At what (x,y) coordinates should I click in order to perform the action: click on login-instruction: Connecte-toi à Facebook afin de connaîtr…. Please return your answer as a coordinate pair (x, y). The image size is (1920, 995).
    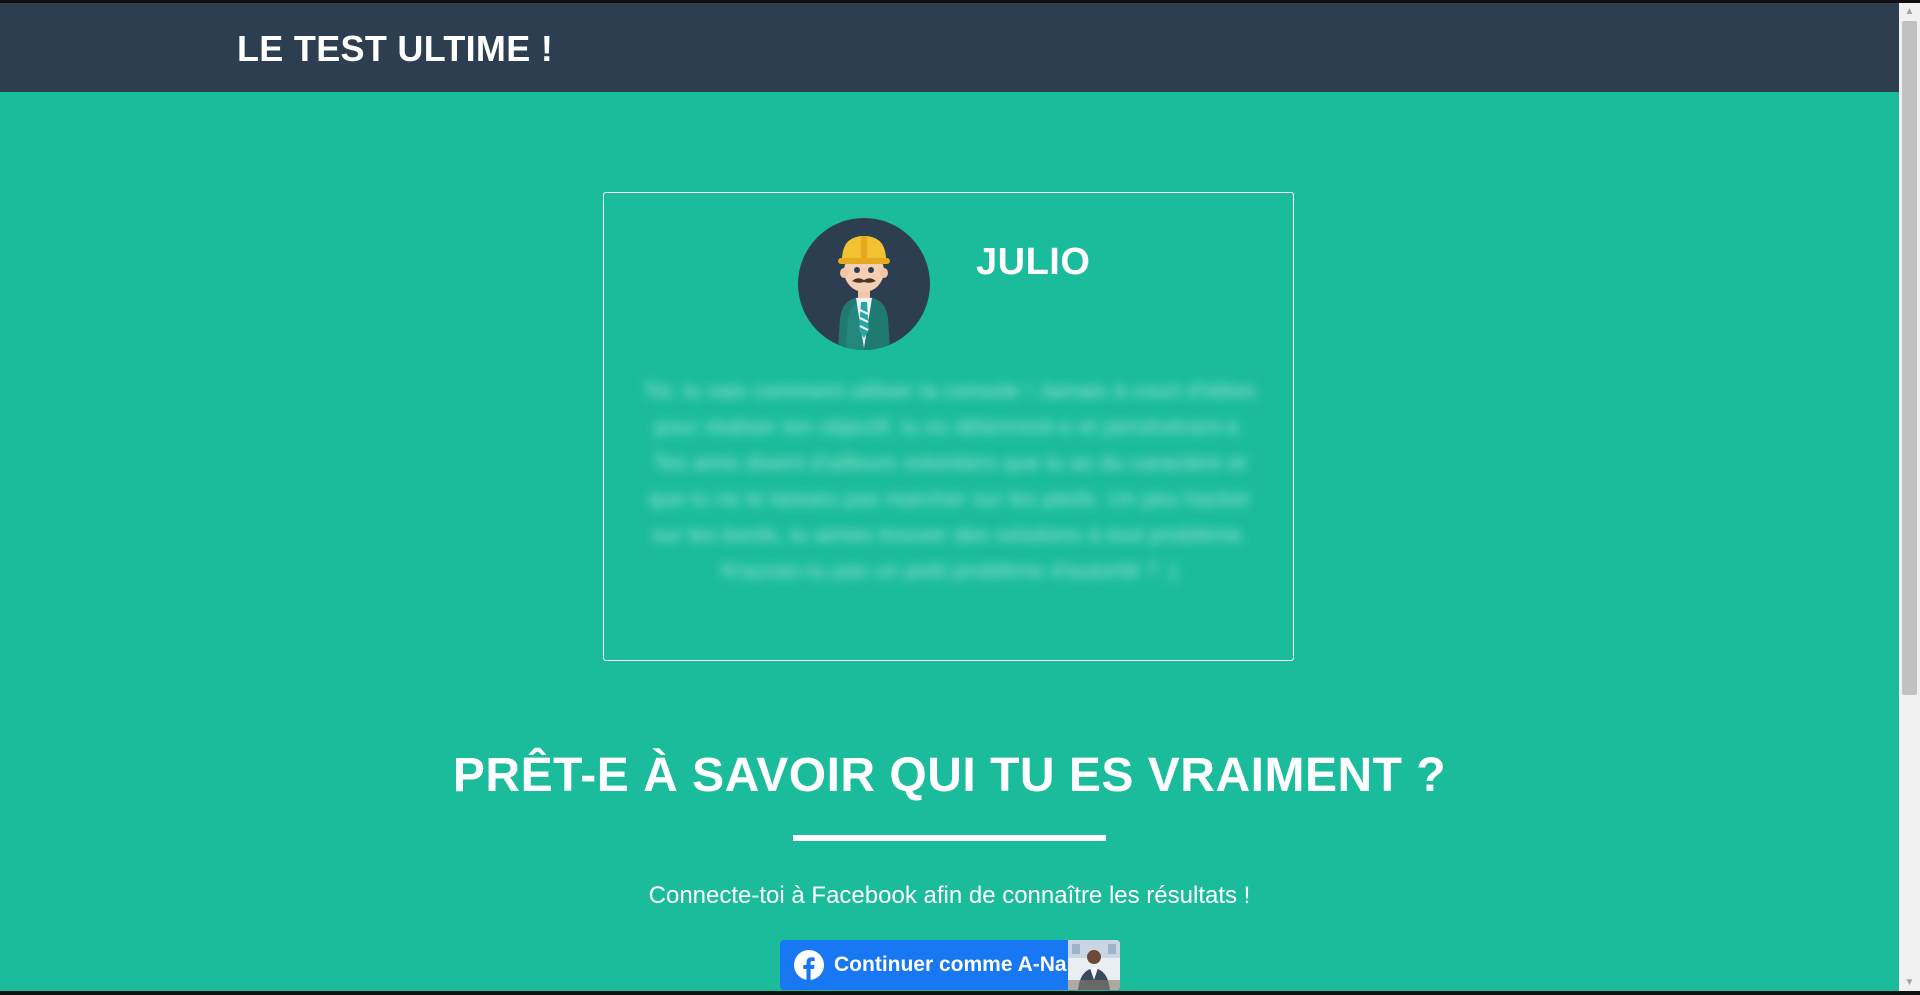
    Looking at the image, I should click on (949, 895).